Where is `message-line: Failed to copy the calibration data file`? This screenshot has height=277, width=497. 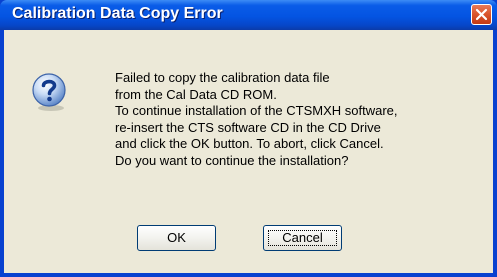
message-line: Failed to copy the calibration data file is located at coordinates (222, 77).